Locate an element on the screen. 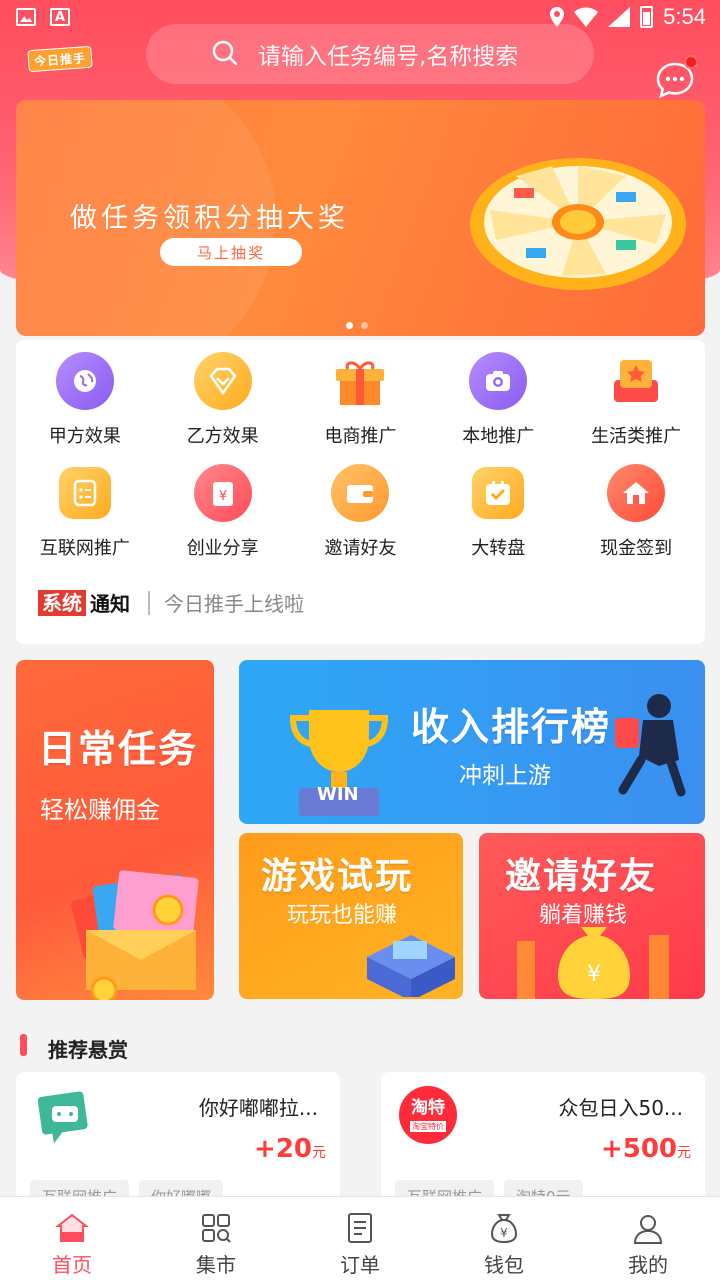 The image size is (720, 1280). category-item: ¥ 创业分享 is located at coordinates (223, 512).